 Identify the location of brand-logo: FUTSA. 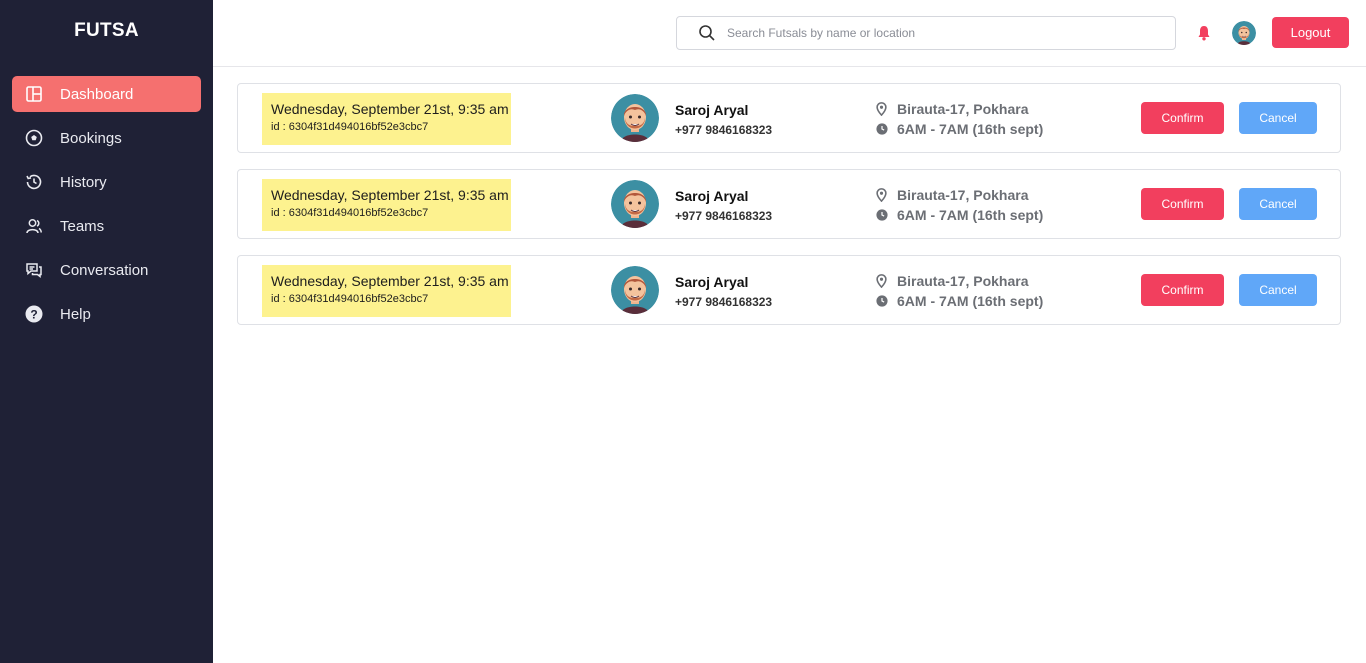
(106, 30).